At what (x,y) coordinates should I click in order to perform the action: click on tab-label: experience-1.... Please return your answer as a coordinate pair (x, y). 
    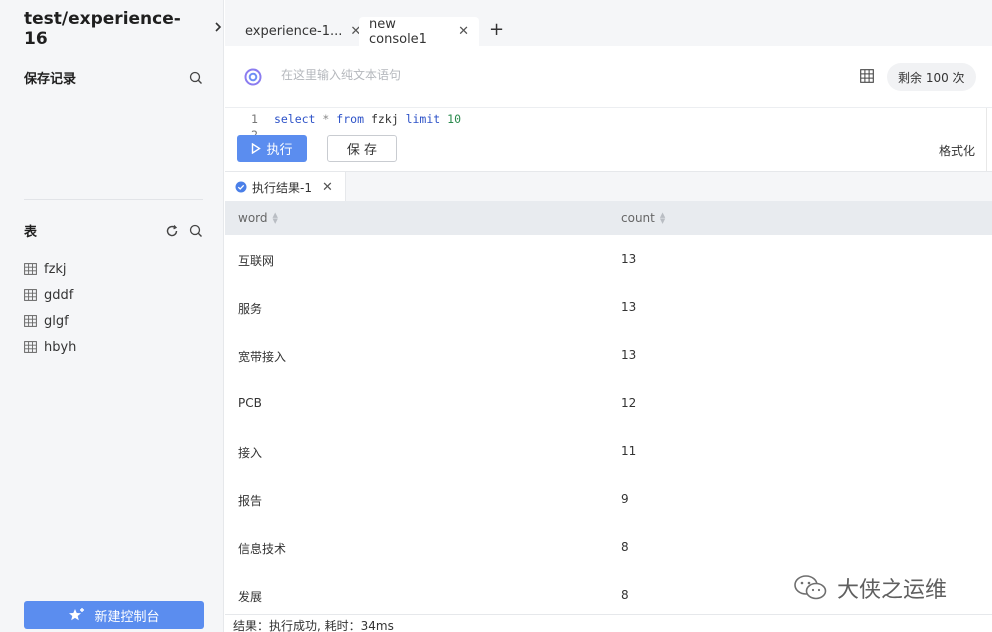
    Looking at the image, I should click on (294, 31).